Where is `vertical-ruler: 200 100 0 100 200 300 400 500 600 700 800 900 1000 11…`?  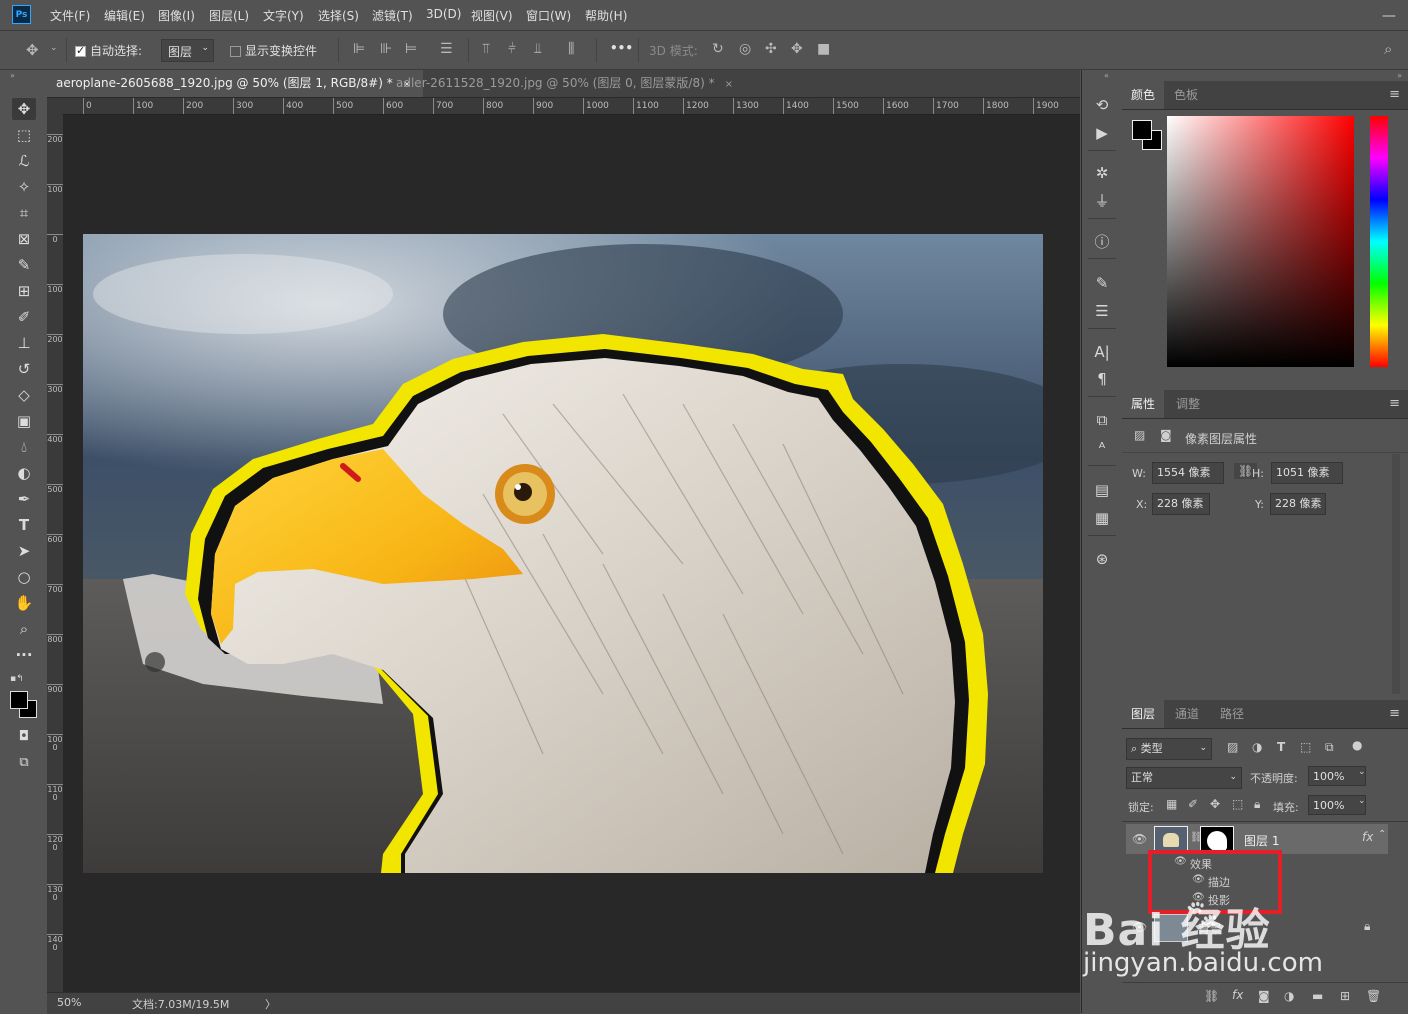
vertical-ruler: 200 100 0 100 200 300 400 500 600 700 800 900 1000 11… is located at coordinates (55, 553).